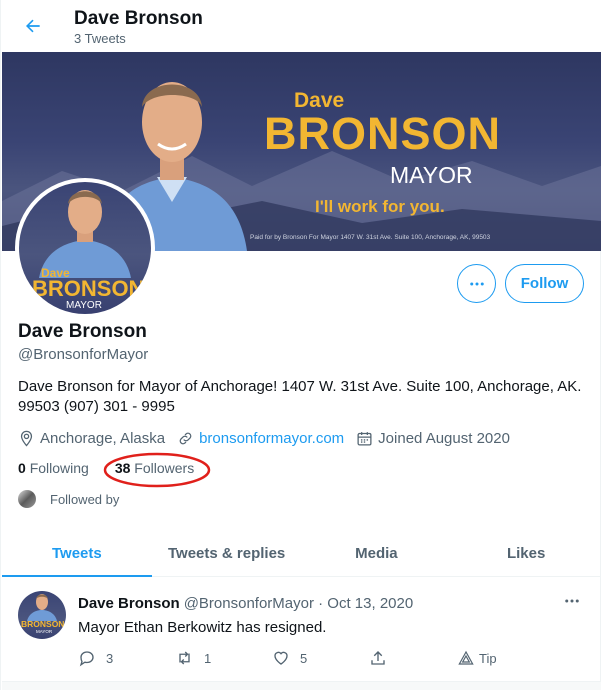 The image size is (601, 690). I want to click on back-button, so click(33, 26).